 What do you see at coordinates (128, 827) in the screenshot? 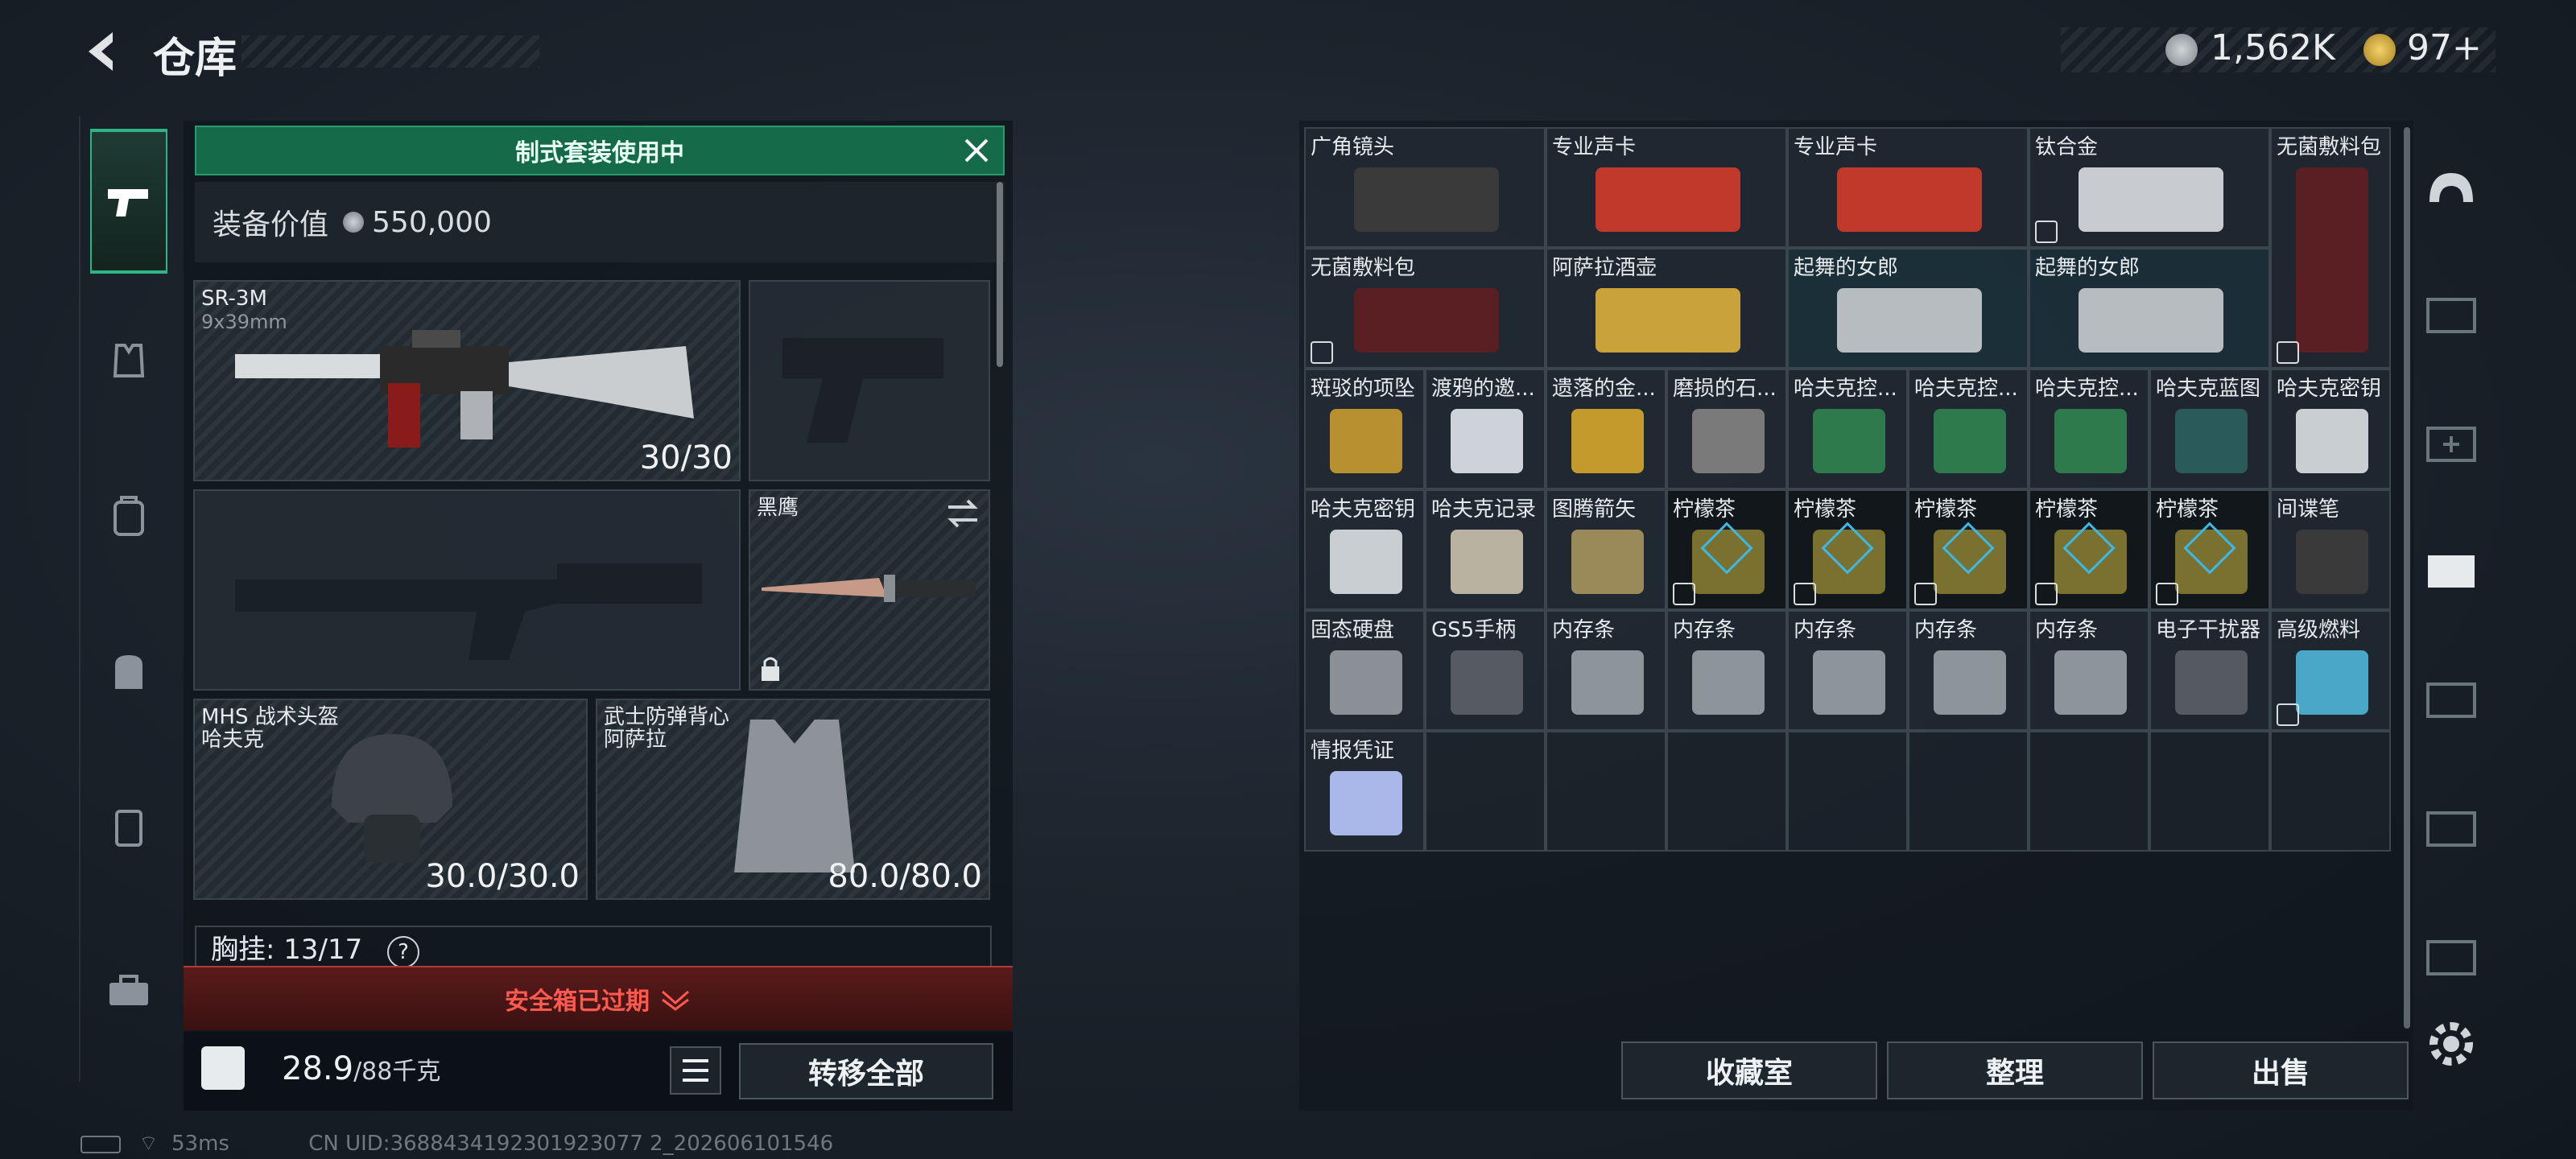
I see `tab-case` at bounding box center [128, 827].